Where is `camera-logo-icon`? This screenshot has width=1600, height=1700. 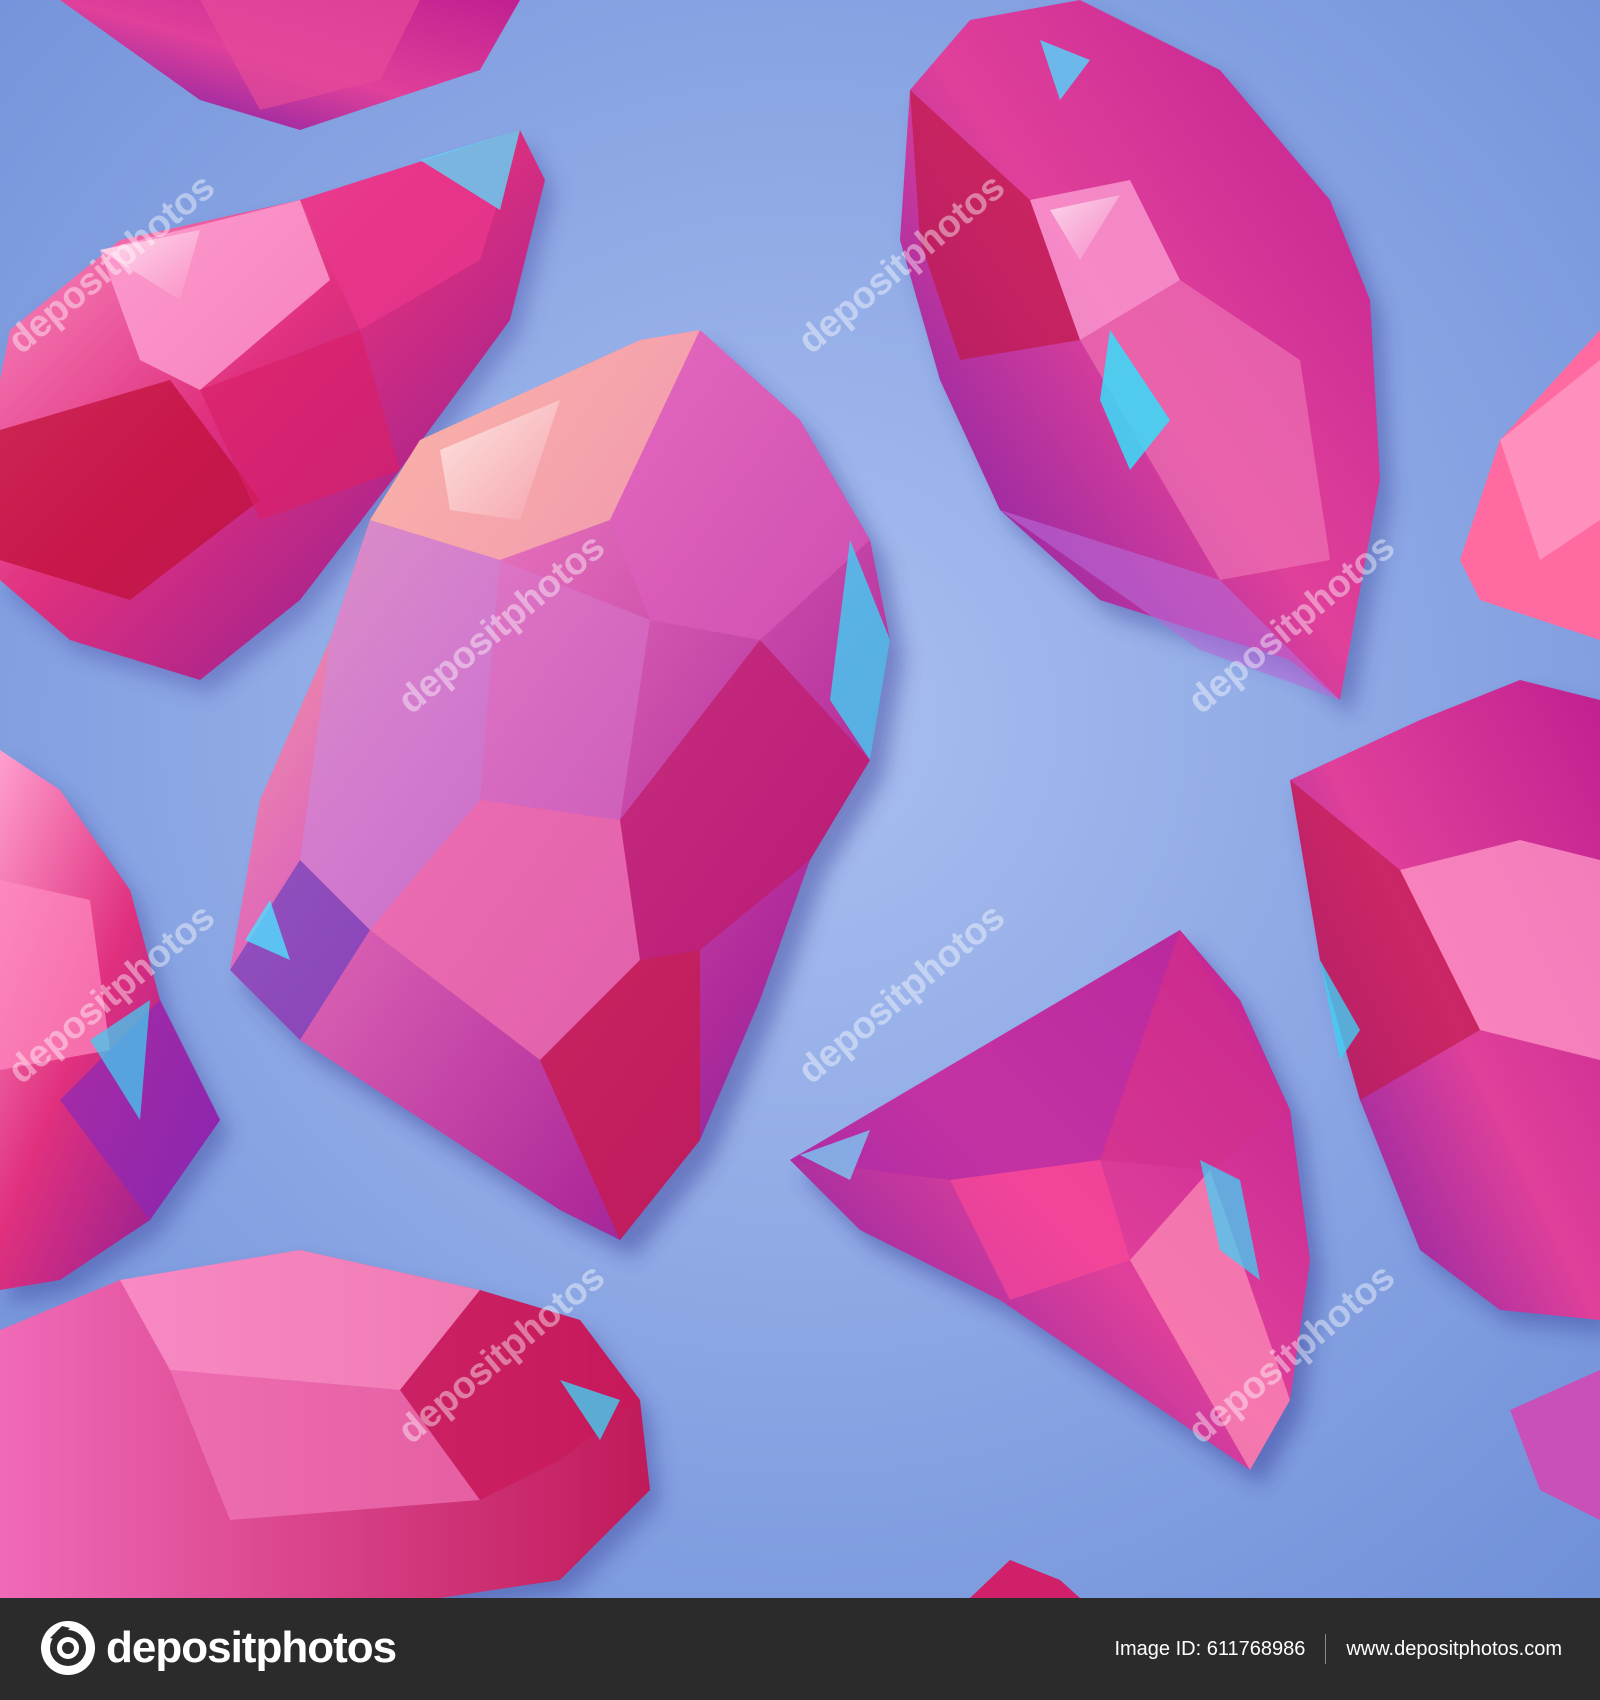 camera-logo-icon is located at coordinates (68, 1648).